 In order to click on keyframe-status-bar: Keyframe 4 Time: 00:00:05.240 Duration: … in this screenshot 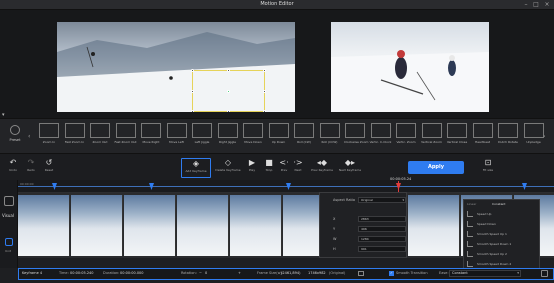, I will do `click(286, 274)`.